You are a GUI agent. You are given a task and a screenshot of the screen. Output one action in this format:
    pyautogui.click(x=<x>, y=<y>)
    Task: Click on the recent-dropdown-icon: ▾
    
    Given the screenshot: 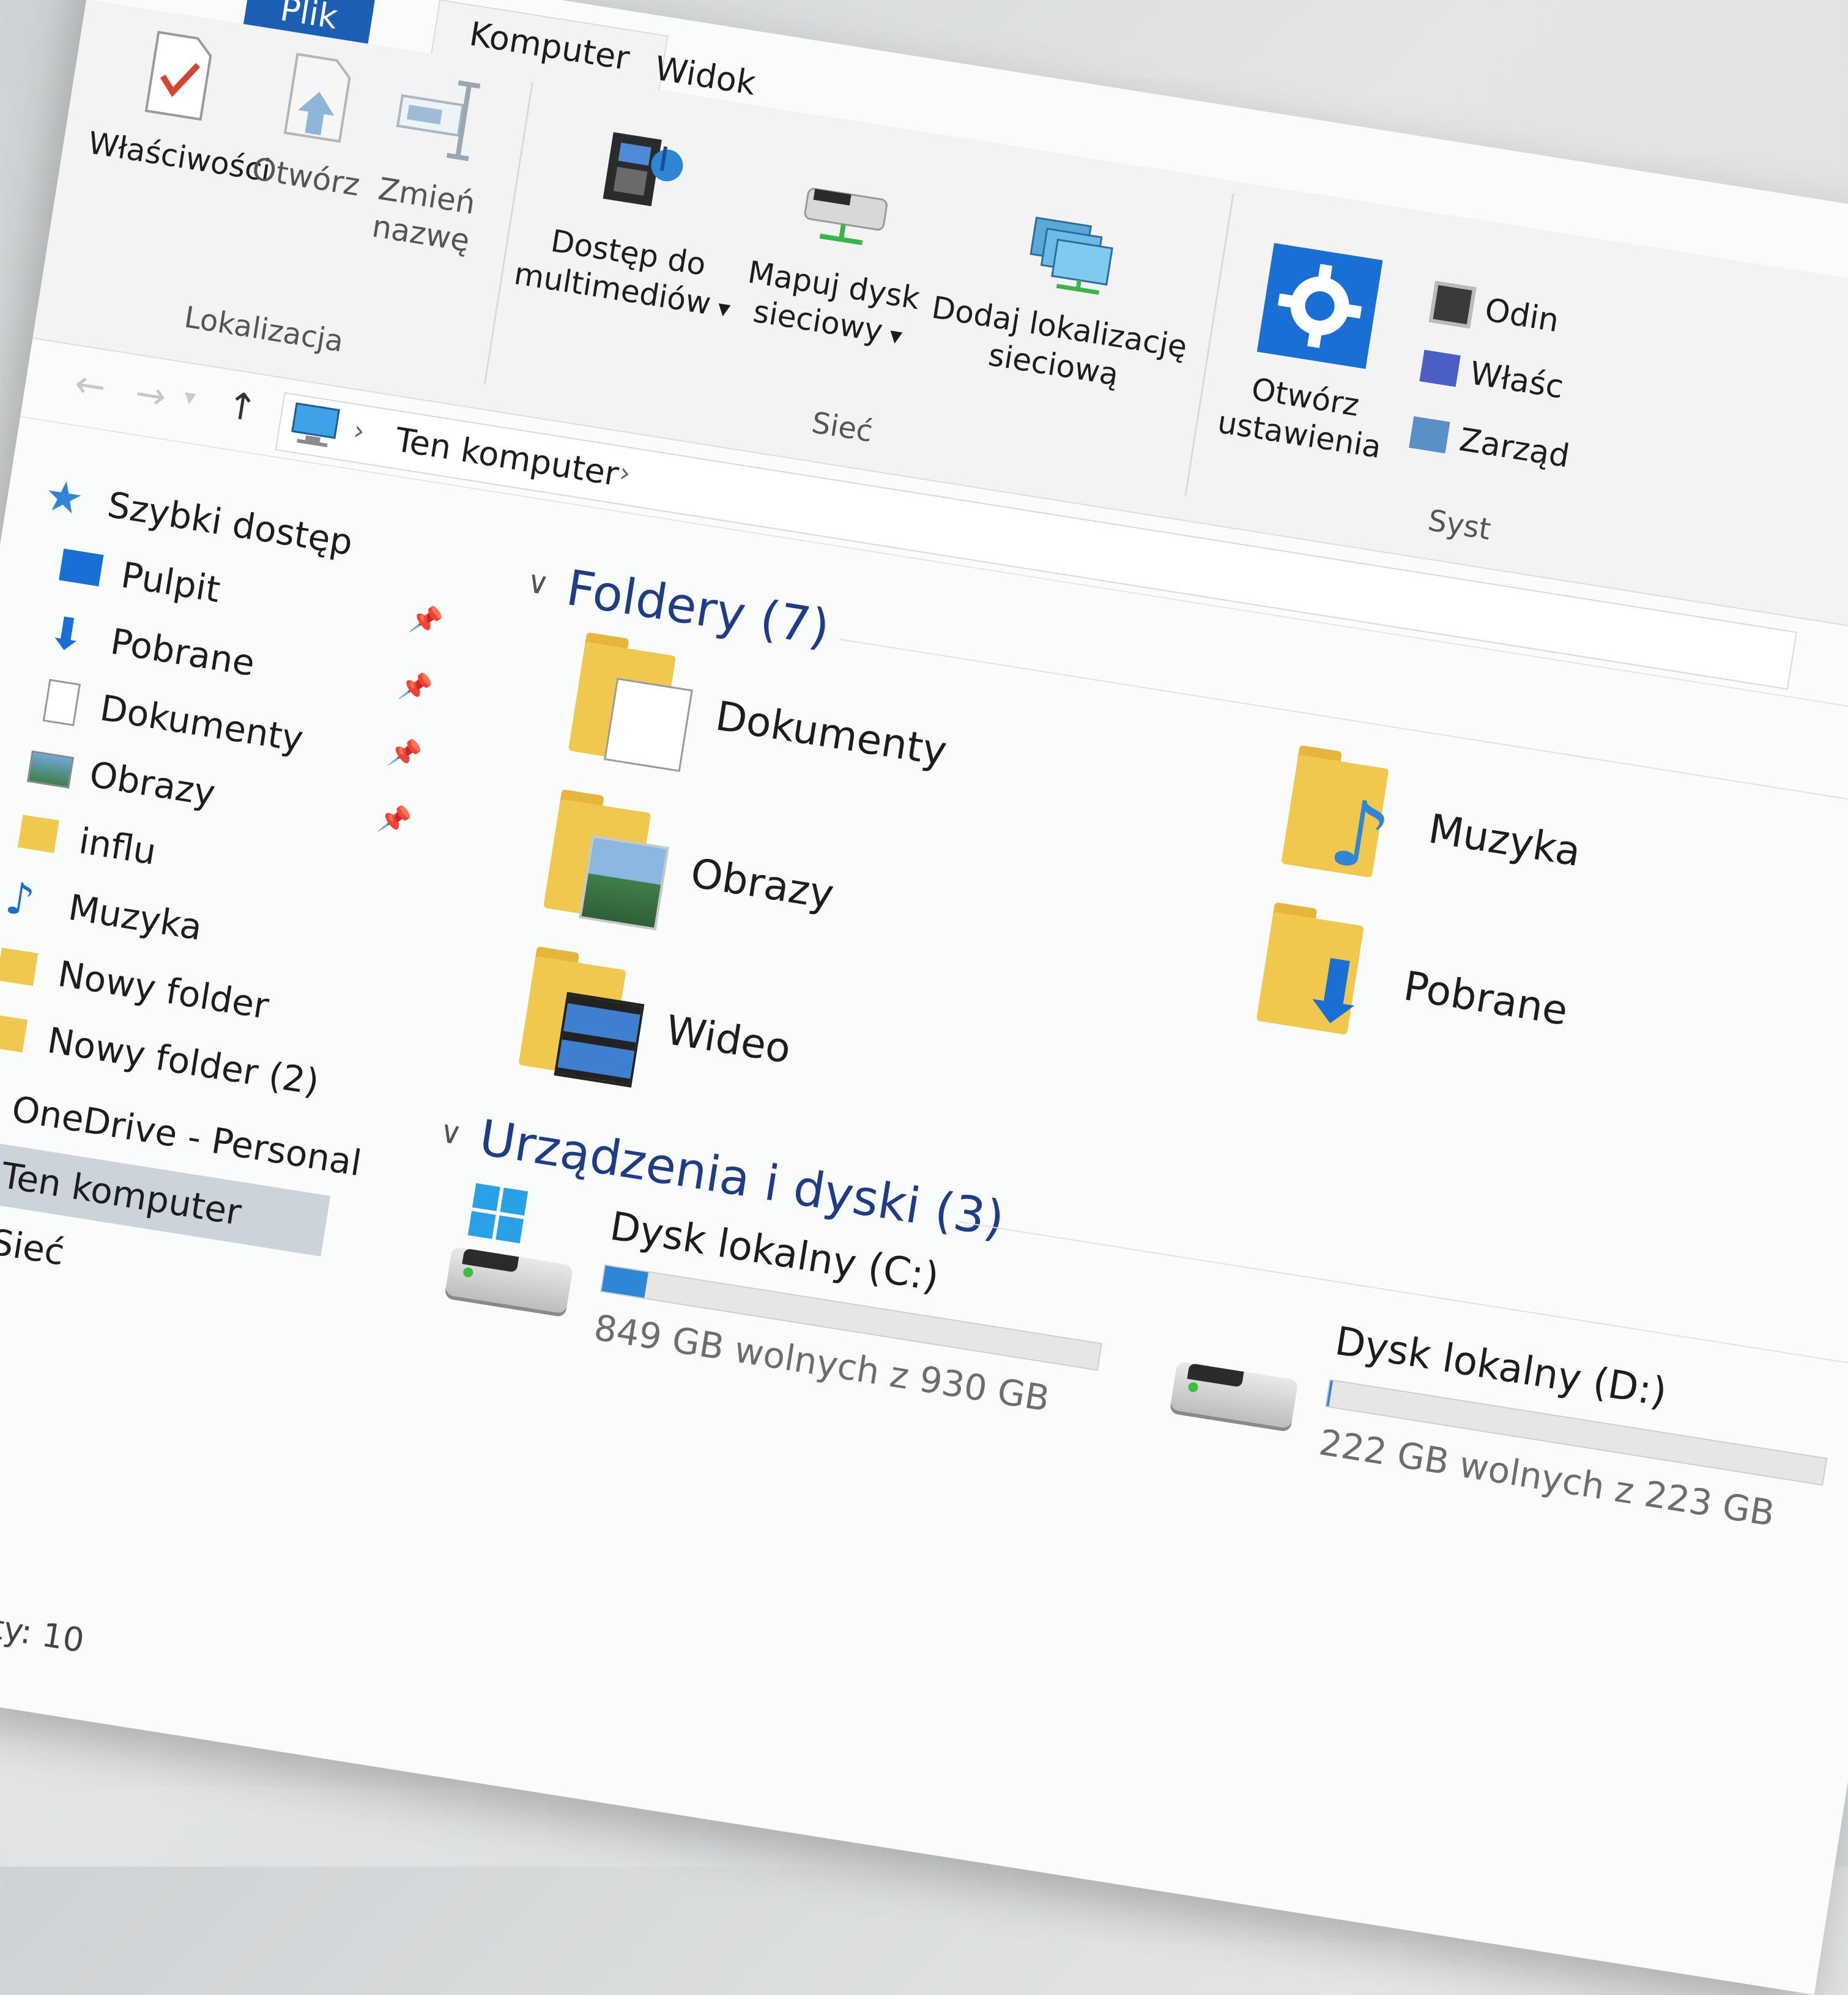 What is the action you would take?
    pyautogui.click(x=189, y=397)
    